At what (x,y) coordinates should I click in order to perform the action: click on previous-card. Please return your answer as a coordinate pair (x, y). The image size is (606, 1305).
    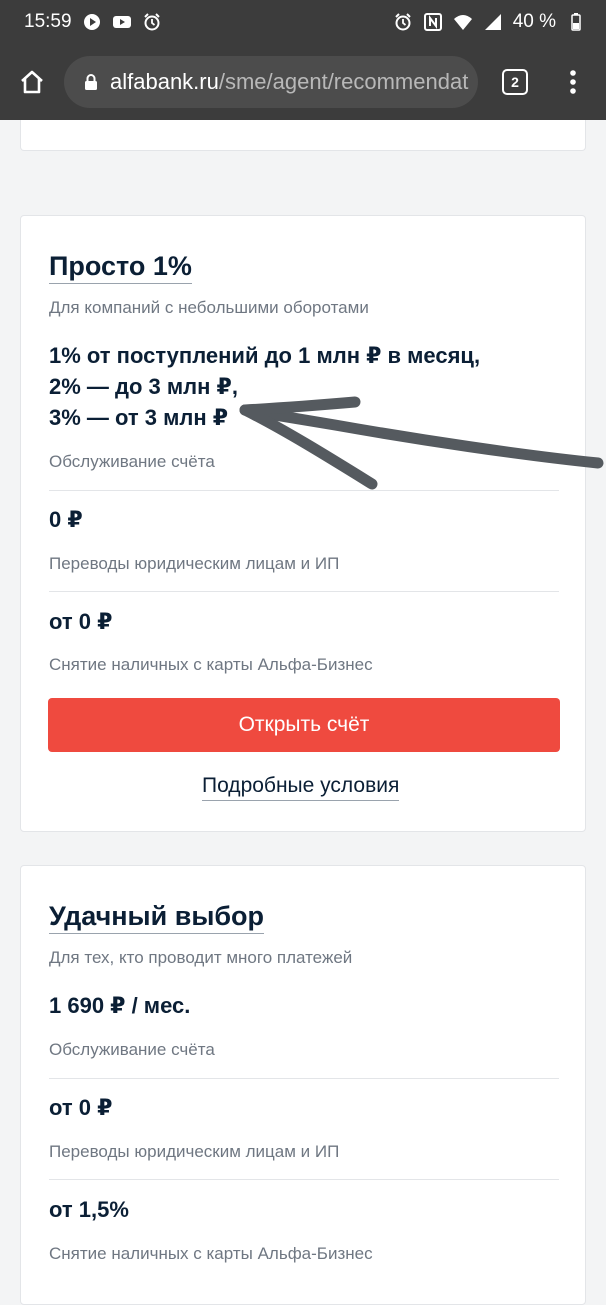
    Looking at the image, I should click on (303, 135).